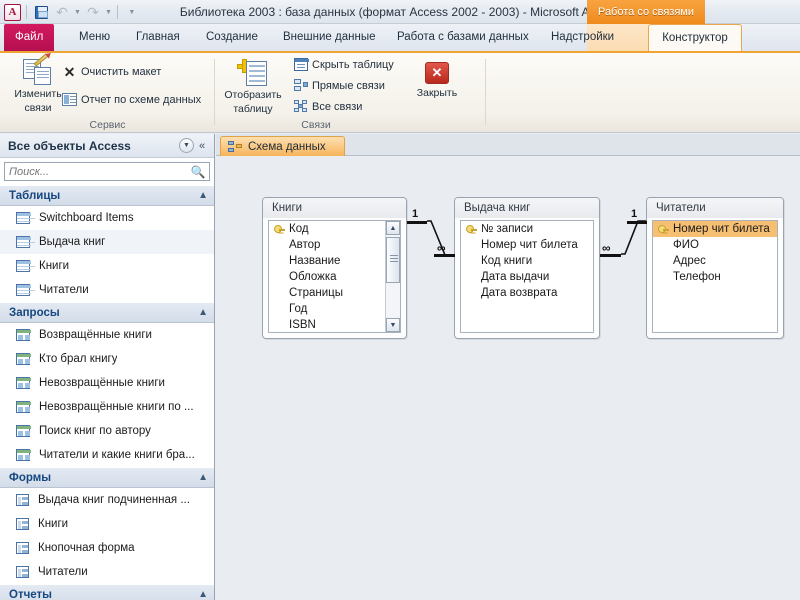  What do you see at coordinates (437, 93) in the screenshot?
I see `close-label: Закрыть` at bounding box center [437, 93].